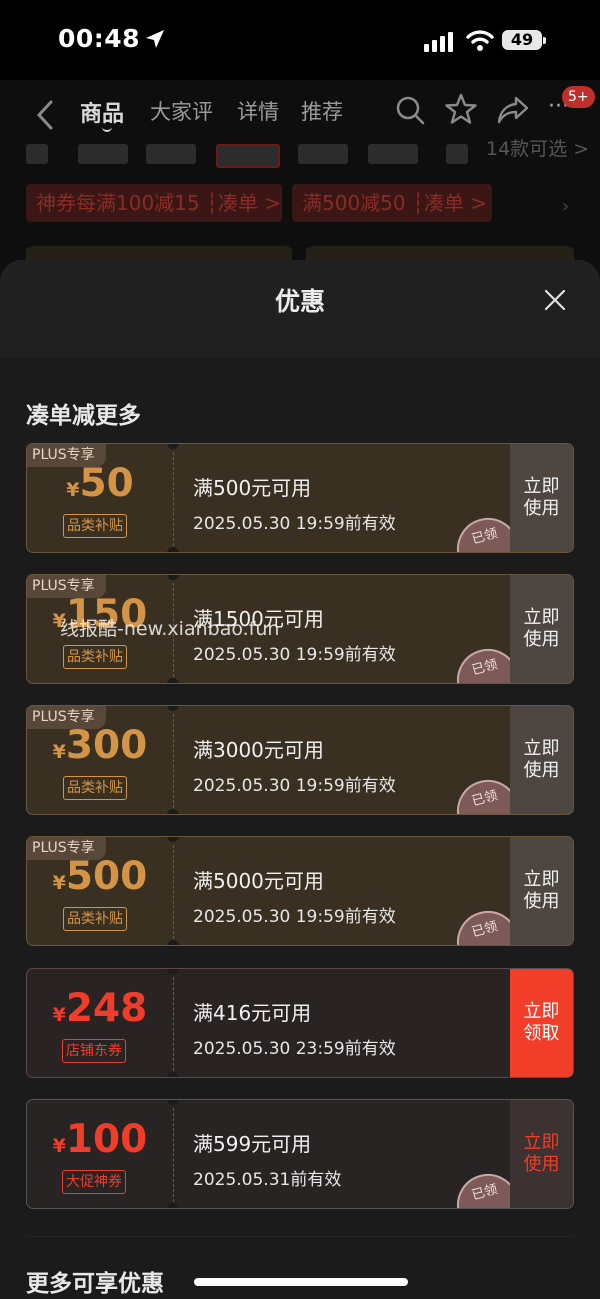 The width and height of the screenshot is (600, 1299). I want to click on coupon-validity: 2025.05.31前有效, so click(267, 1180).